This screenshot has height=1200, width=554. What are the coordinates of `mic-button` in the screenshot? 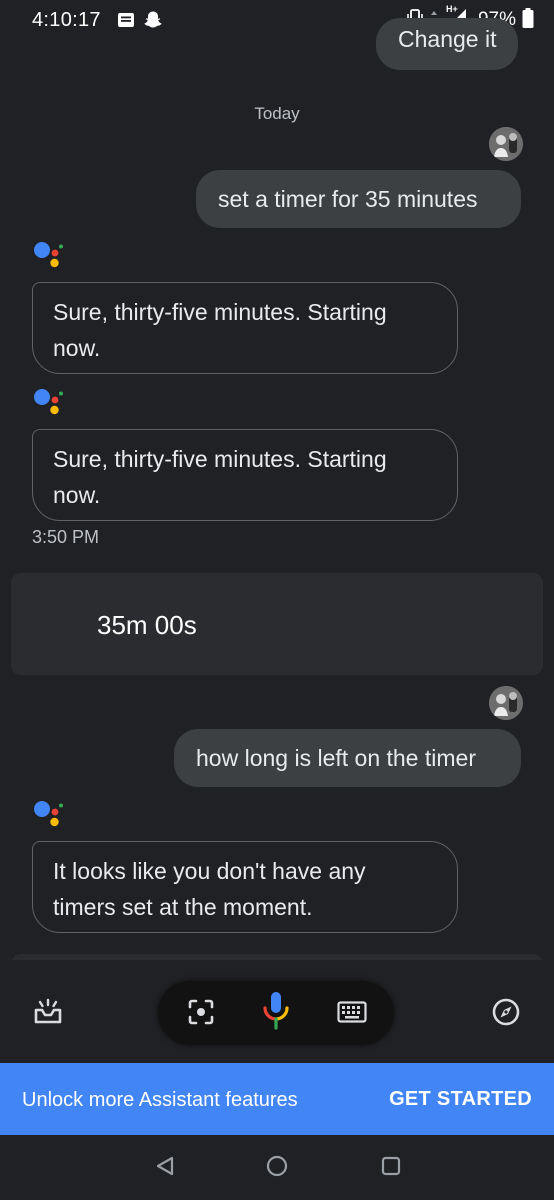 It's located at (276, 1013).